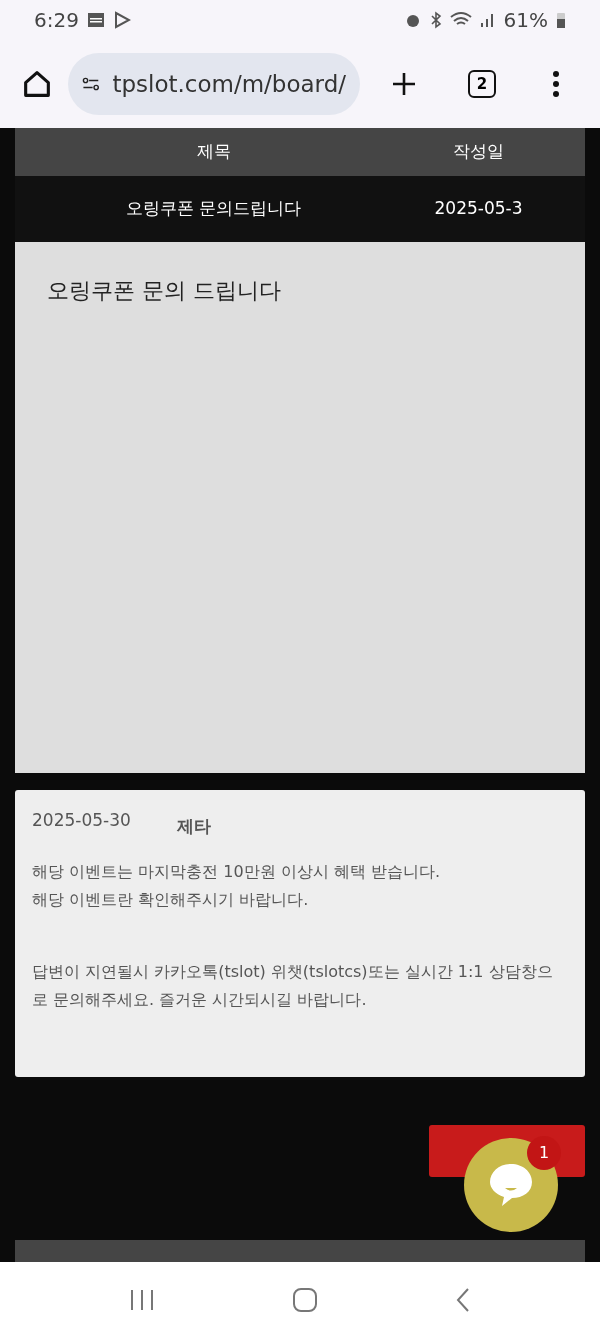 The image size is (600, 1338). I want to click on column-header: 작성일, so click(478, 152).